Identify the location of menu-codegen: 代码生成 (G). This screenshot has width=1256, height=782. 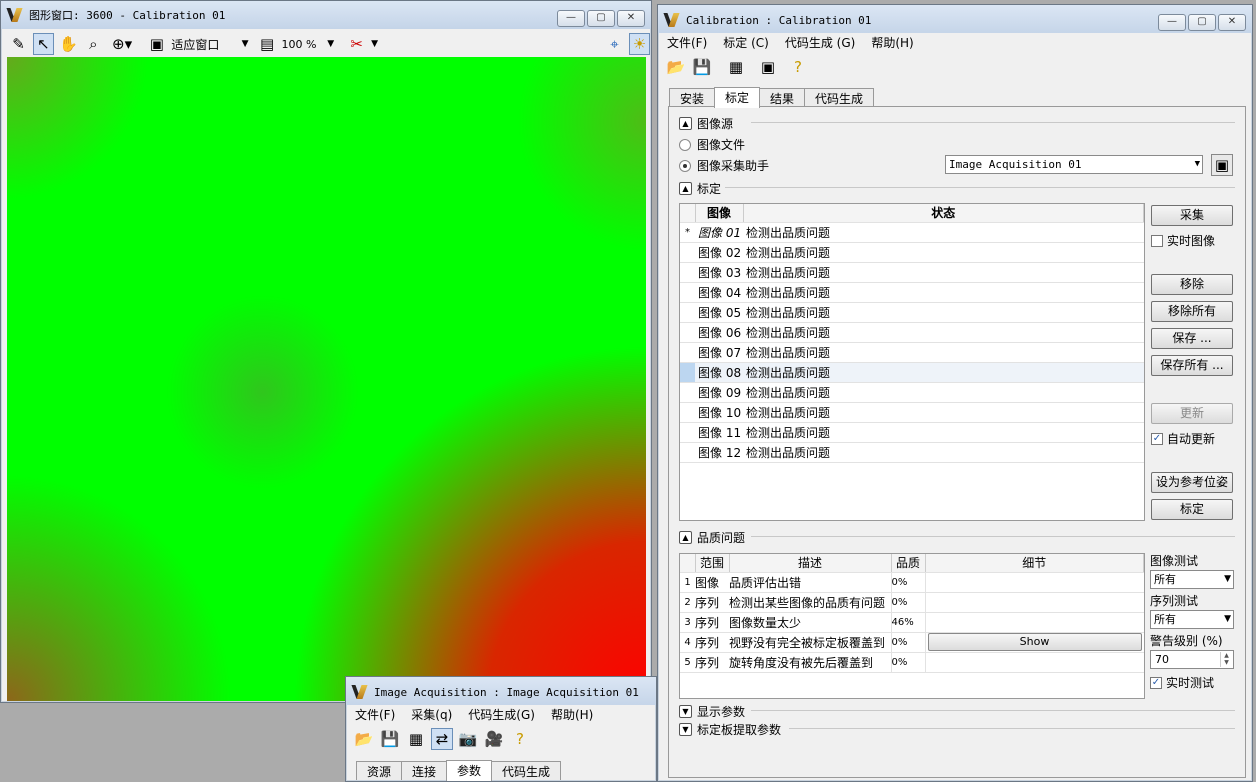
(820, 42).